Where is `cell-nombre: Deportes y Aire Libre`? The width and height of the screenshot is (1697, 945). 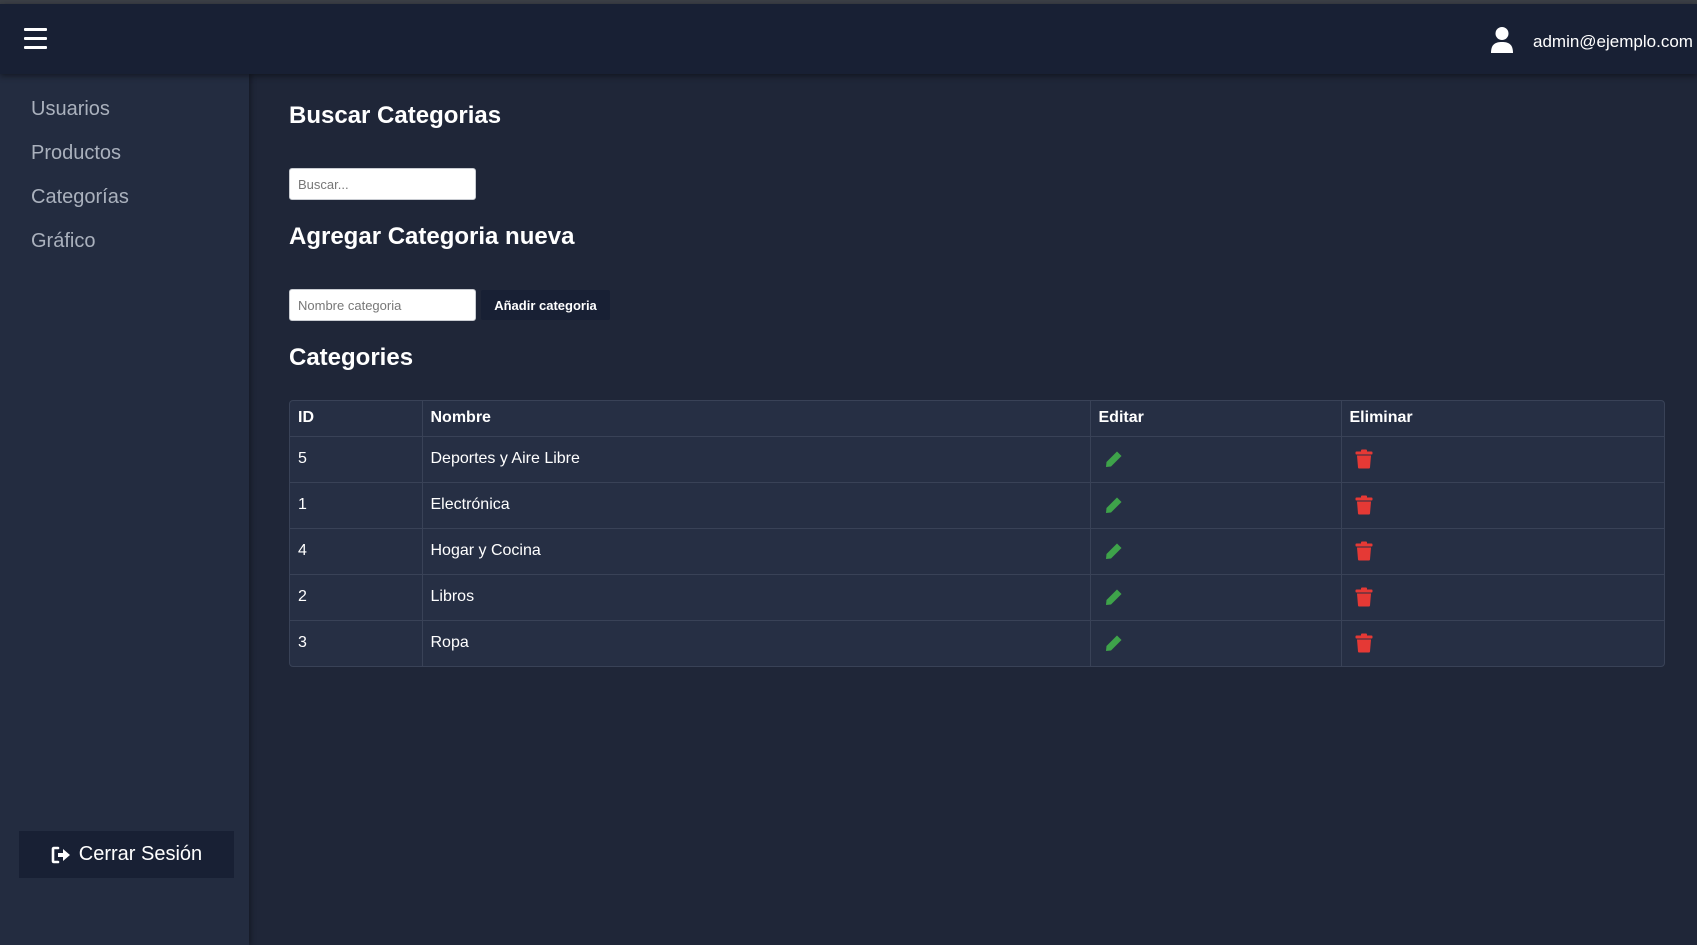 cell-nombre: Deportes y Aire Libre is located at coordinates (756, 459).